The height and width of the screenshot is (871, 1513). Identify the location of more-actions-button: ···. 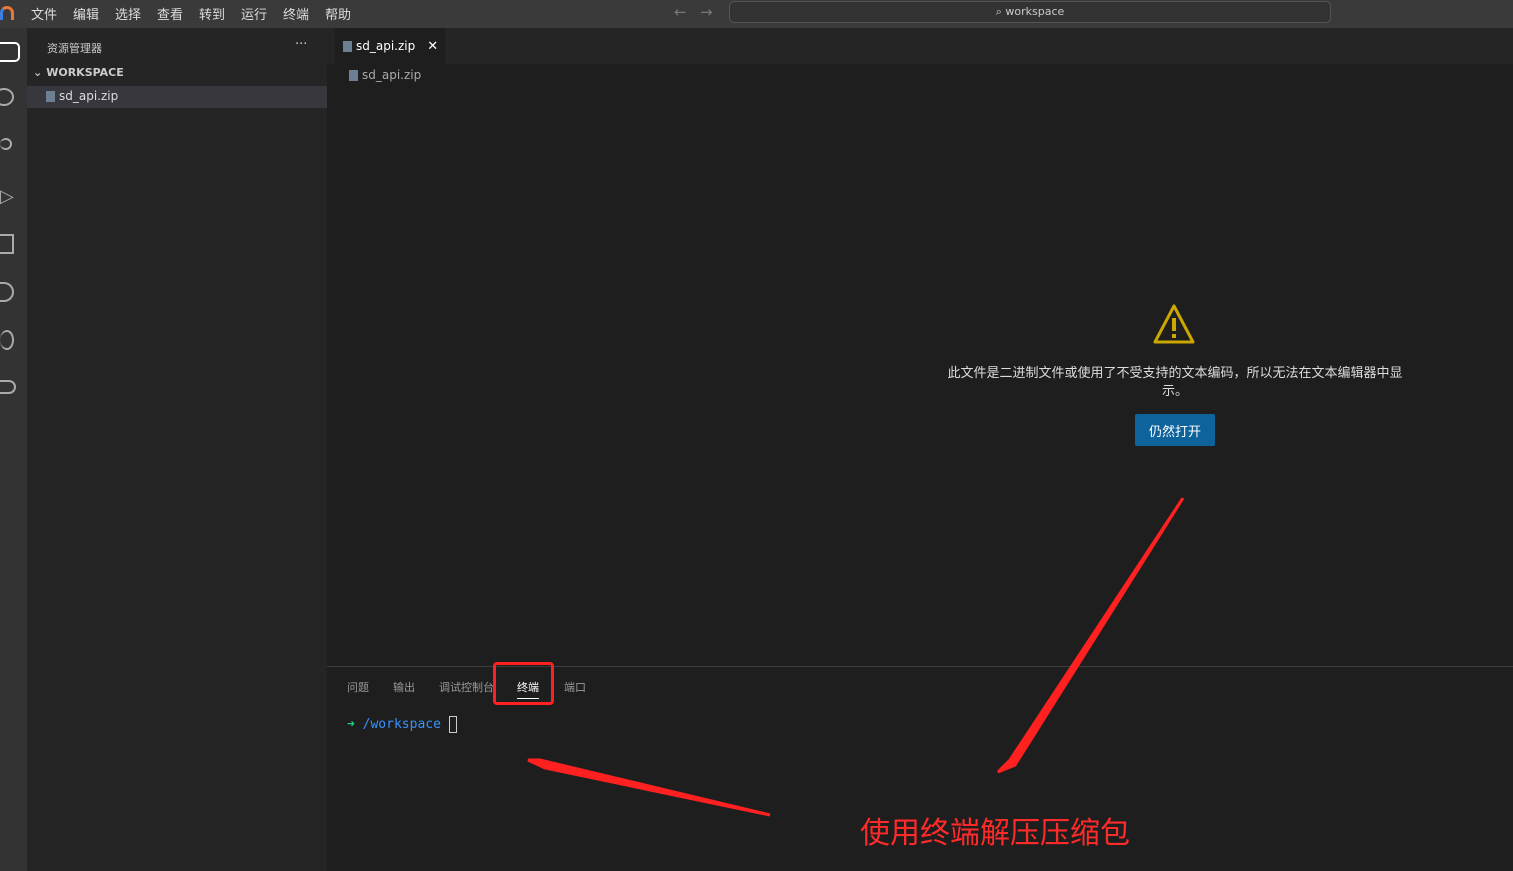
(301, 44).